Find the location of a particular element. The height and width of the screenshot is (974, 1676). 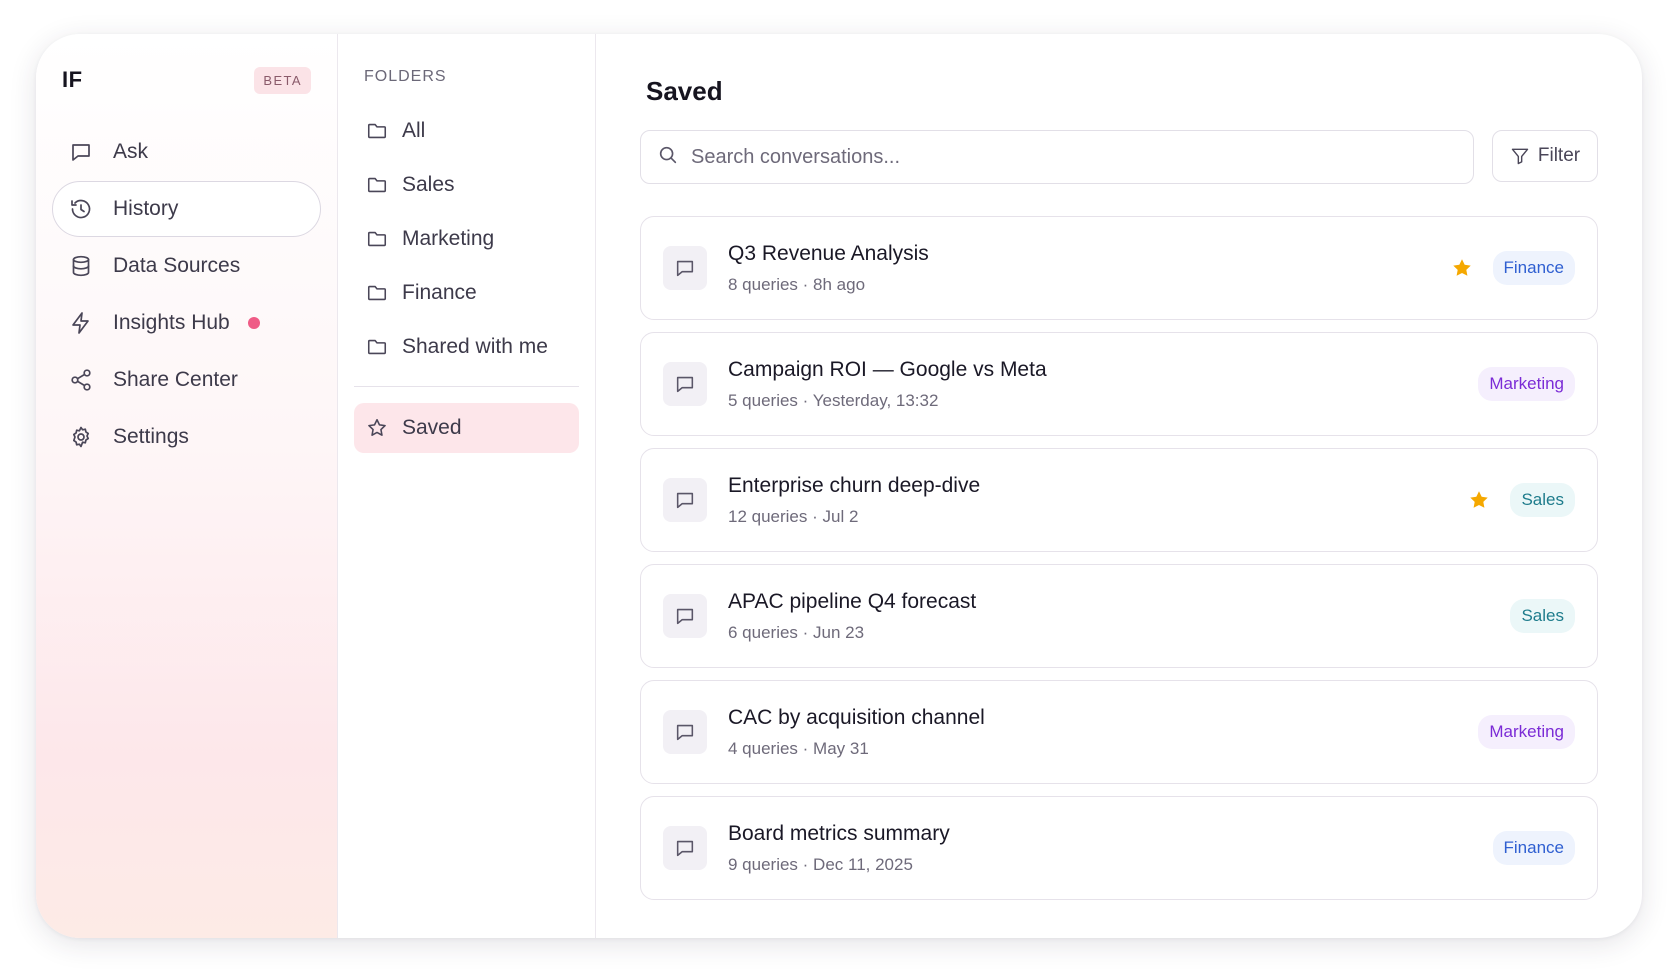

gear-icon is located at coordinates (81, 437).